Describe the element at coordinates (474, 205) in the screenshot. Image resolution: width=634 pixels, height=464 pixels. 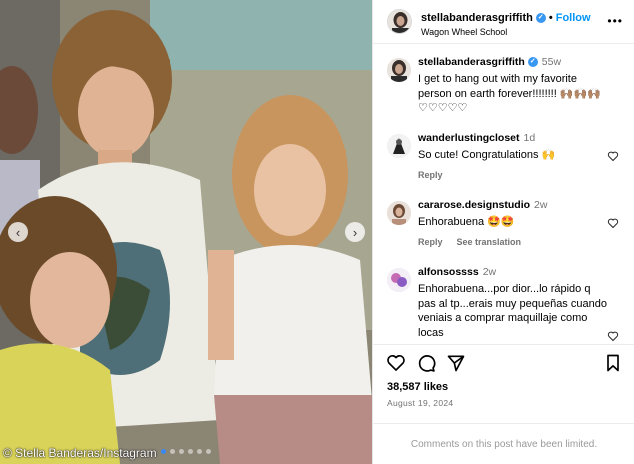
I see `comment-username: cararose.designstudio` at that location.